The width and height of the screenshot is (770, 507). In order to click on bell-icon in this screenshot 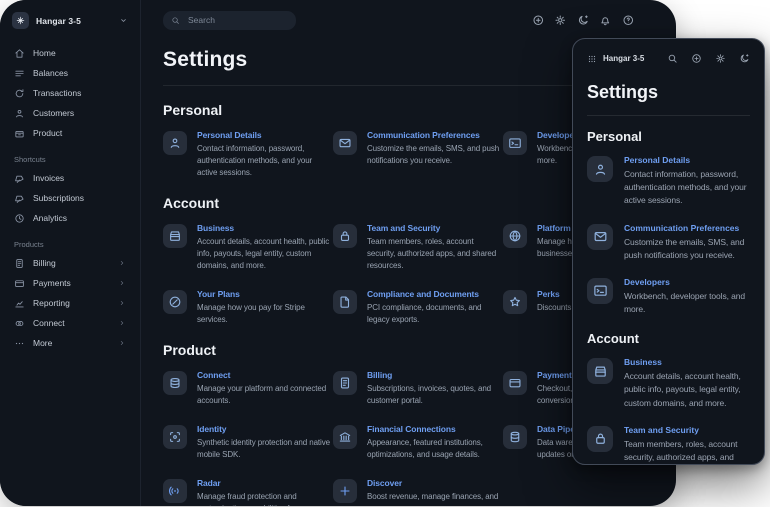, I will do `click(605, 20)`.